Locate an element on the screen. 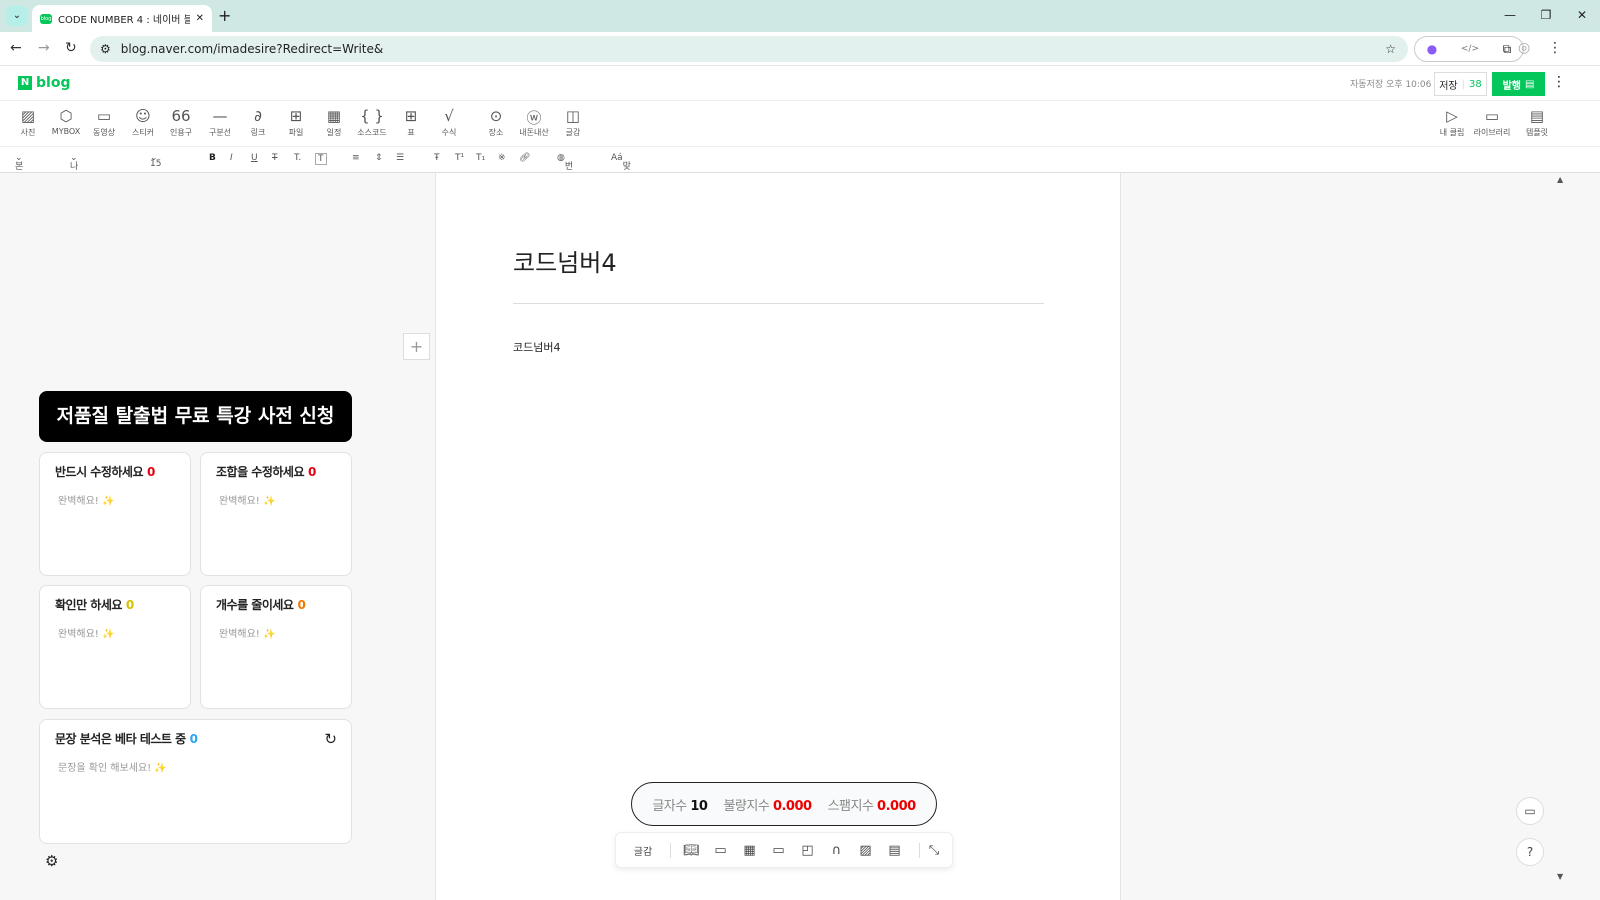 The height and width of the screenshot is (900, 1600). bold-button: B is located at coordinates (212, 158).